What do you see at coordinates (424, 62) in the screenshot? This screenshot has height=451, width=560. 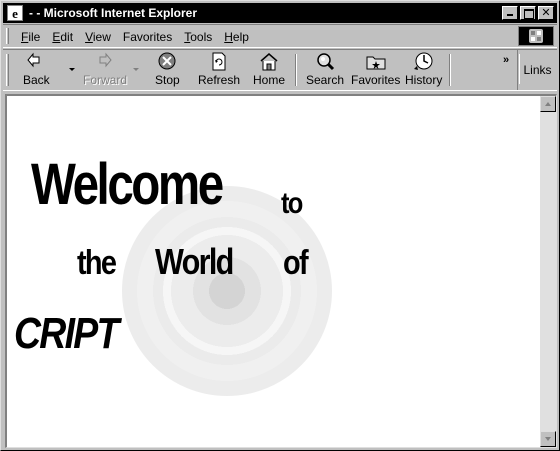 I see `history-clock-icon` at bounding box center [424, 62].